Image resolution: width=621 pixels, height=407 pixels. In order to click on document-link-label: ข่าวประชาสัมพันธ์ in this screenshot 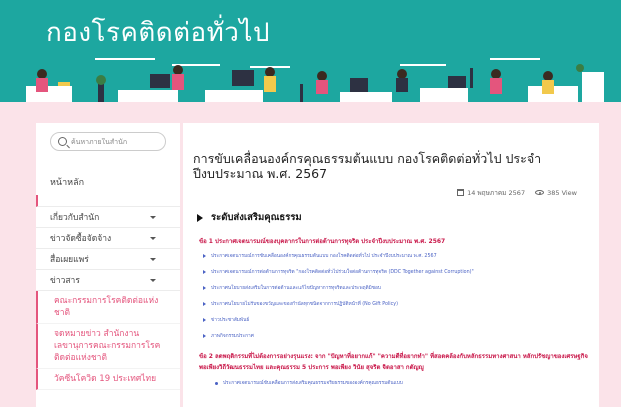, I will do `click(230, 320)`.